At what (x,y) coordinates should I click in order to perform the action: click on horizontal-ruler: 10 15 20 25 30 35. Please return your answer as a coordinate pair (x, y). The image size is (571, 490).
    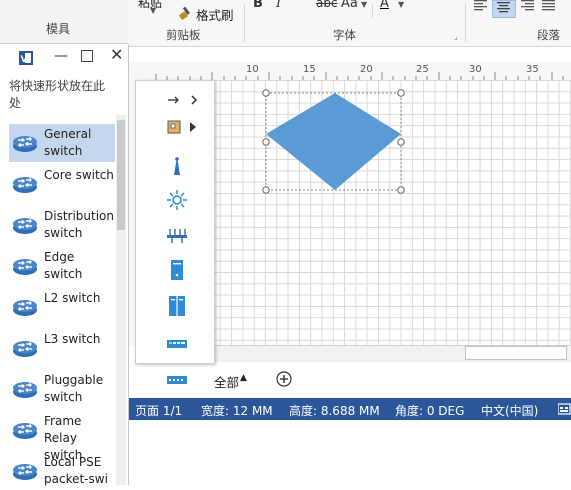
    Looking at the image, I should click on (361, 71).